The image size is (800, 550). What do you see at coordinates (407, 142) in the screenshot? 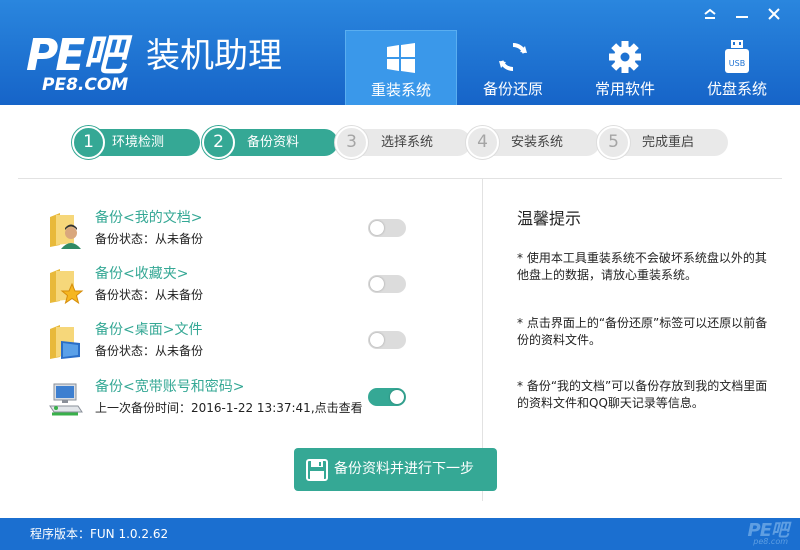
I see `step-label: 选择系统` at bounding box center [407, 142].